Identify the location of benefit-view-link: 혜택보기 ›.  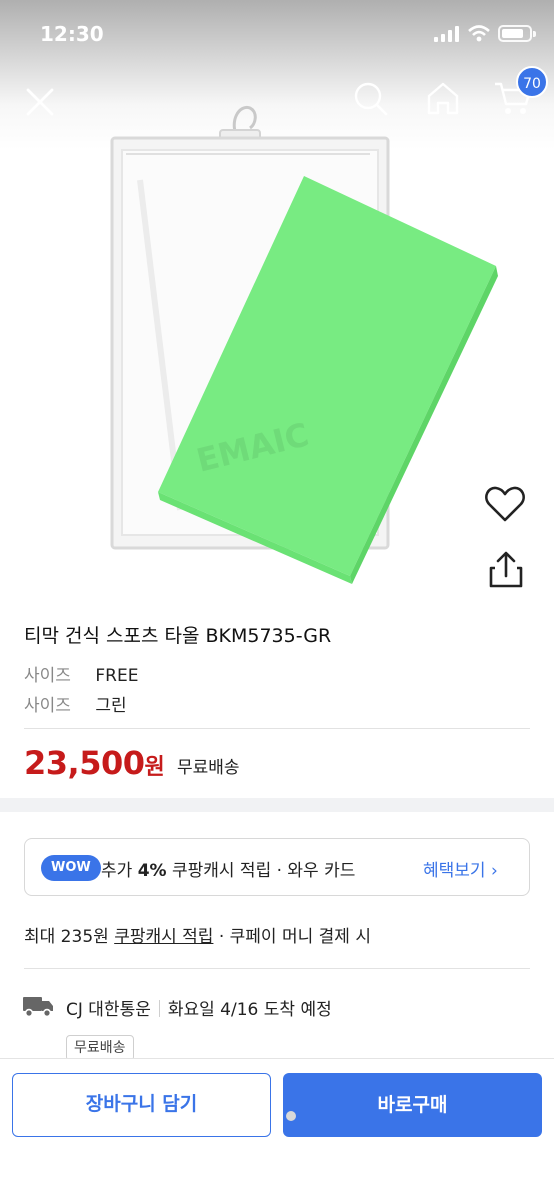
(460, 868).